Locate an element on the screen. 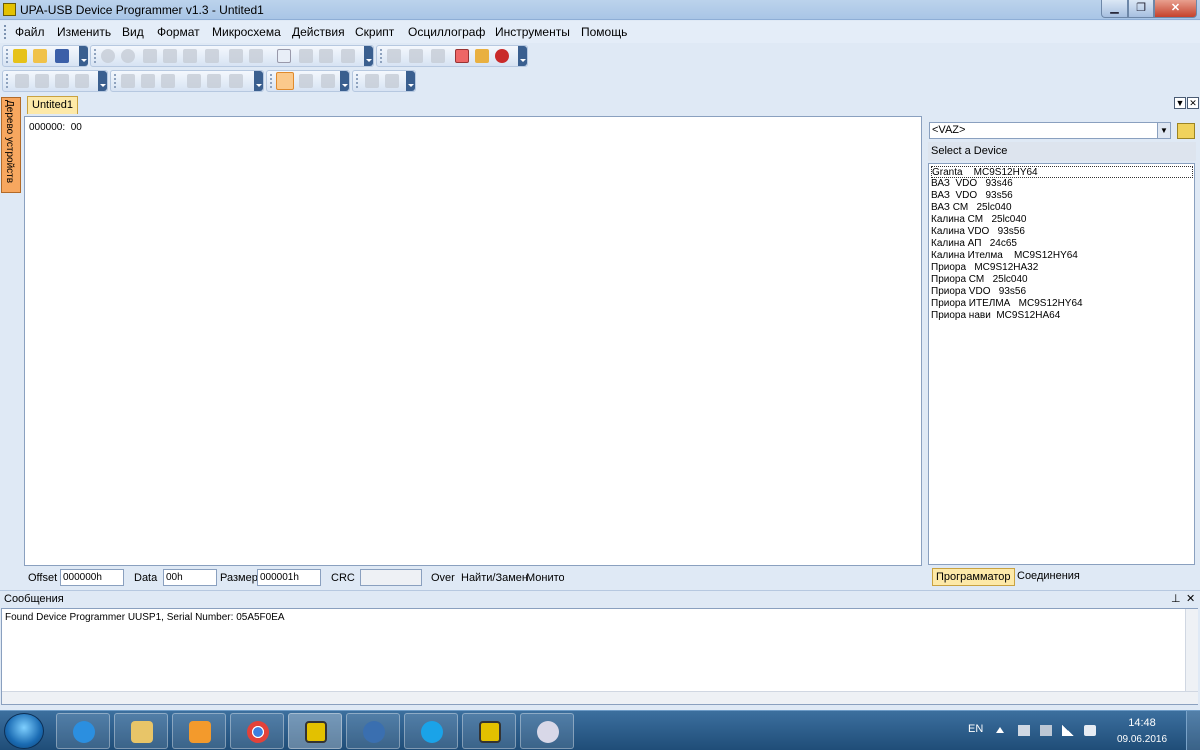  save-icon is located at coordinates (62, 56).